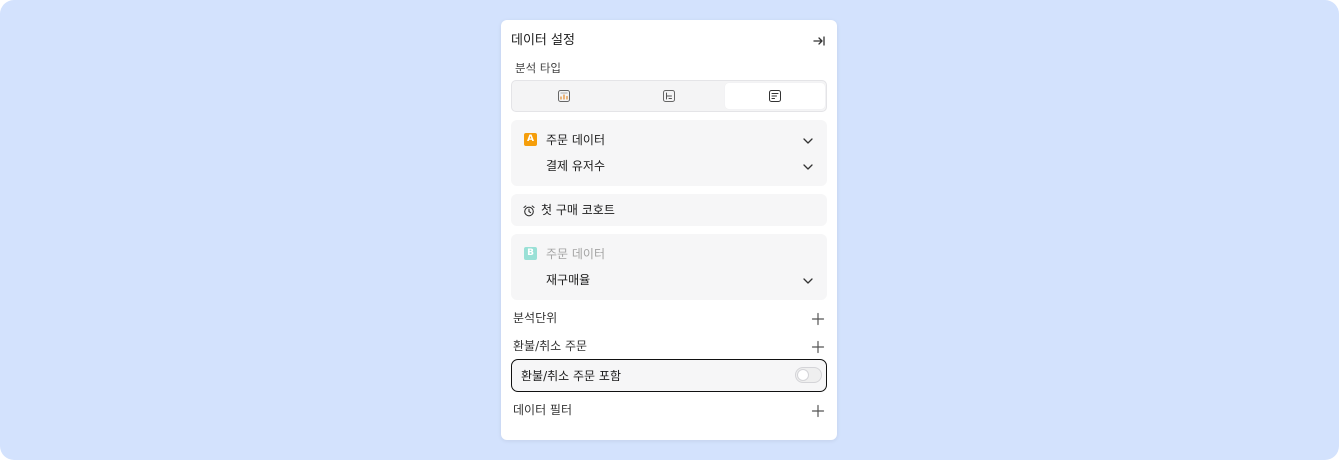  Describe the element at coordinates (550, 346) in the screenshot. I see `refund-cancel-label: 환불/취소 주문` at that location.